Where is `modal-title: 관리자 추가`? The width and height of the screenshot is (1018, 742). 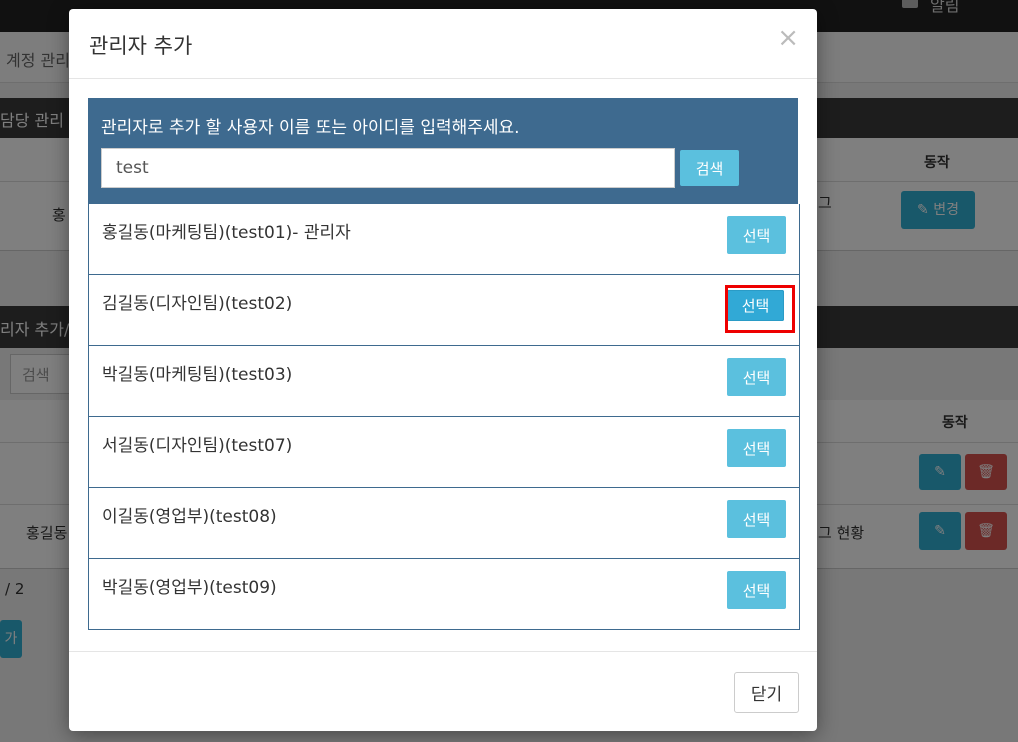 modal-title: 관리자 추가 is located at coordinates (141, 46).